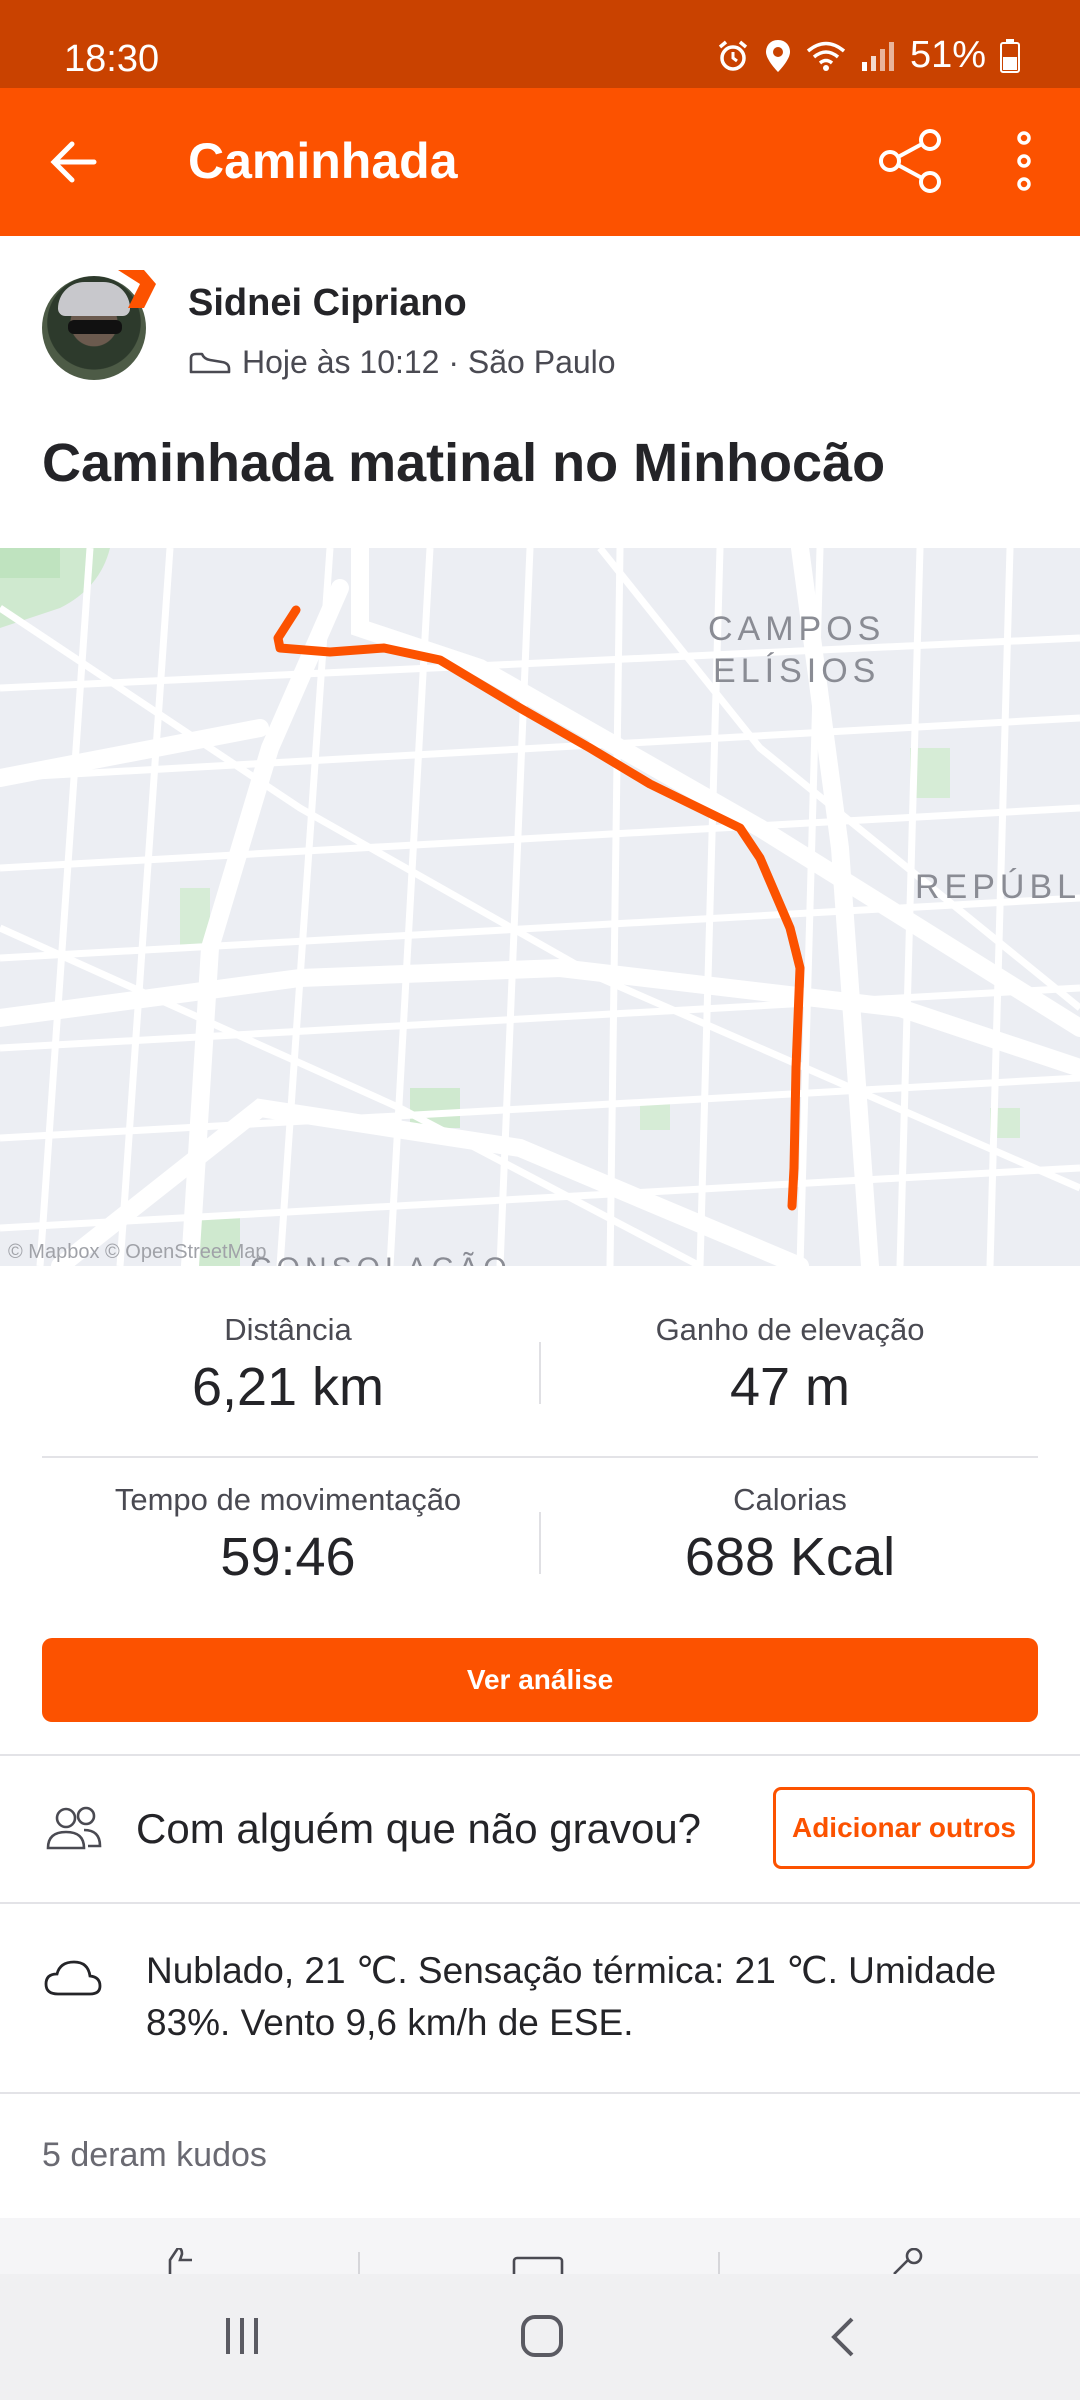 This screenshot has width=1080, height=2400. Describe the element at coordinates (797, 650) in the screenshot. I see `map-label-campos-elisios: CAMPOS ELÍSIOS` at that location.